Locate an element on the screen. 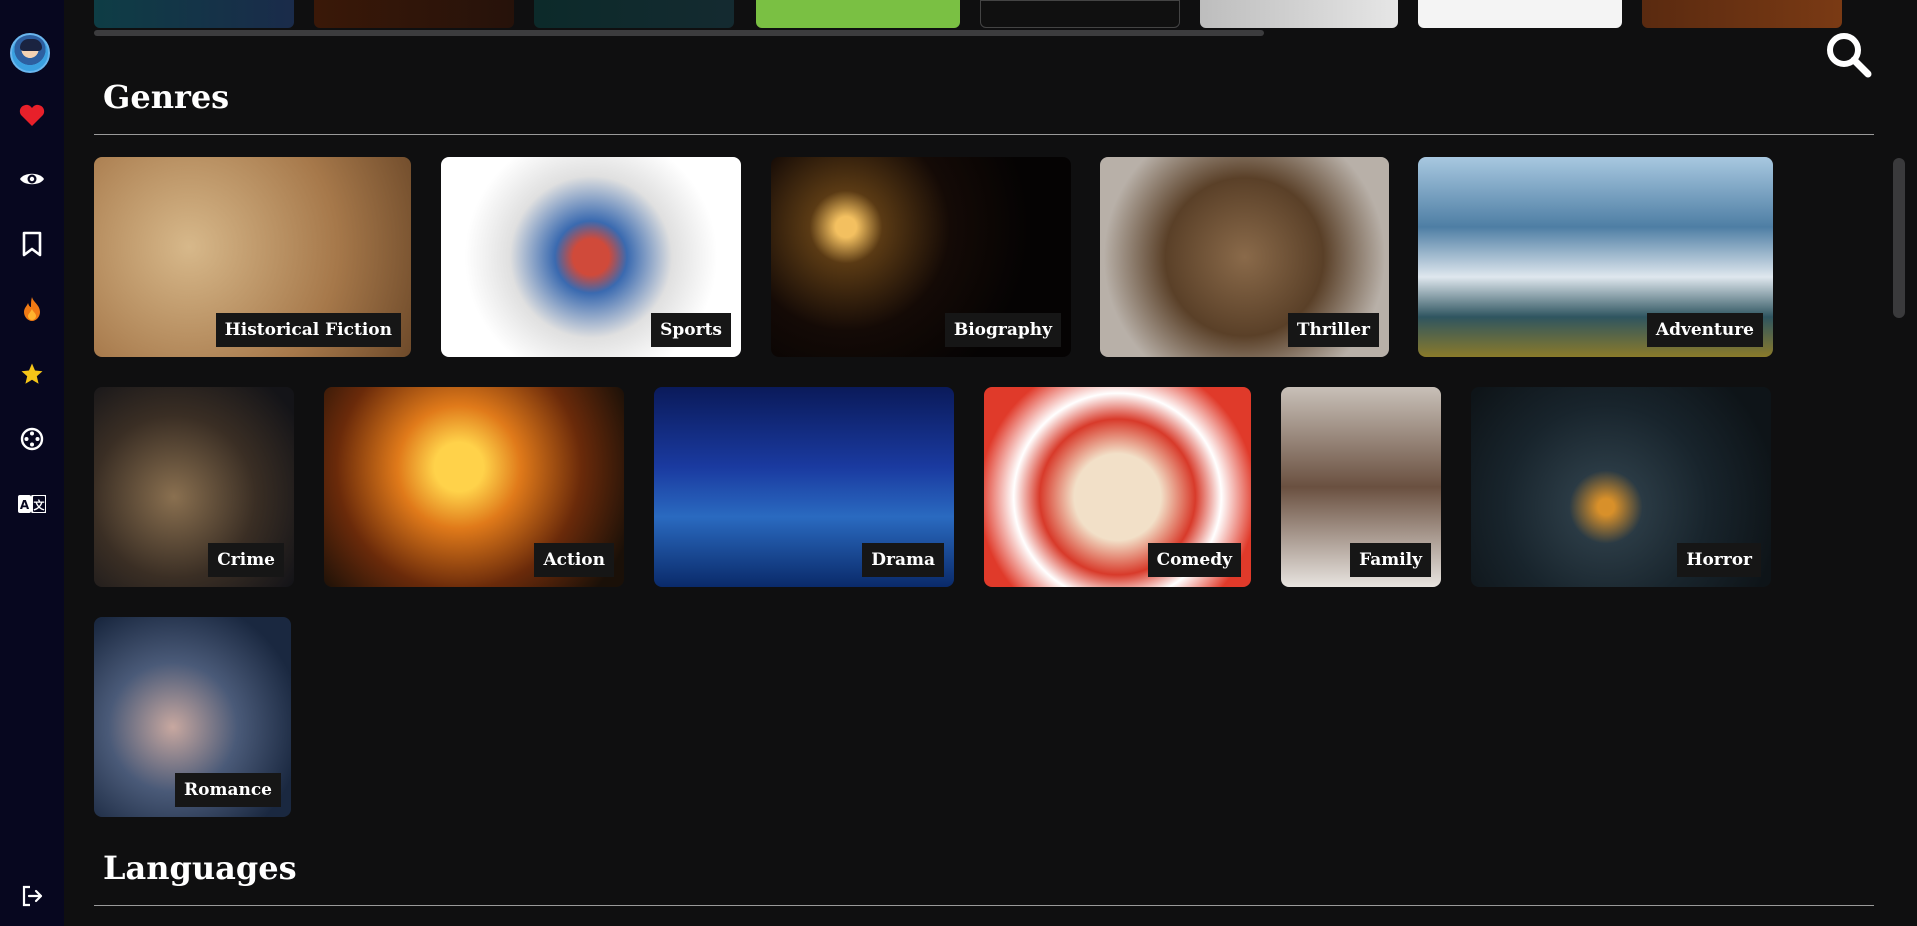 This screenshot has width=1917, height=926. media-carousel-row is located at coordinates (984, 15).